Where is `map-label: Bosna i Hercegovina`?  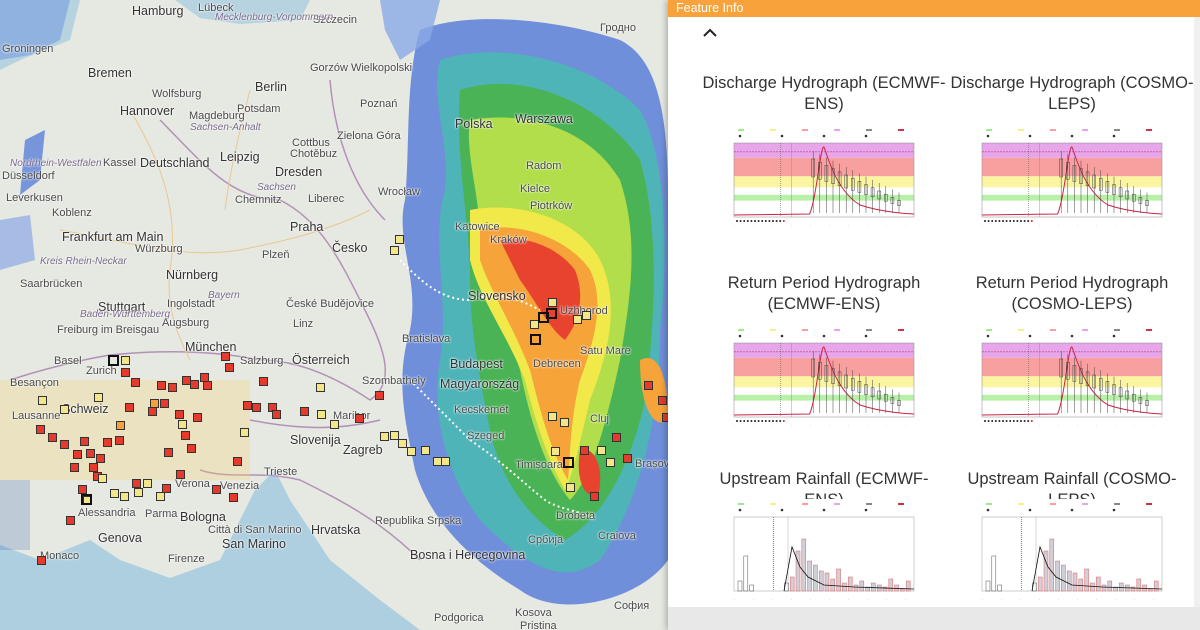
map-label: Bosna i Hercegovina is located at coordinates (468, 555).